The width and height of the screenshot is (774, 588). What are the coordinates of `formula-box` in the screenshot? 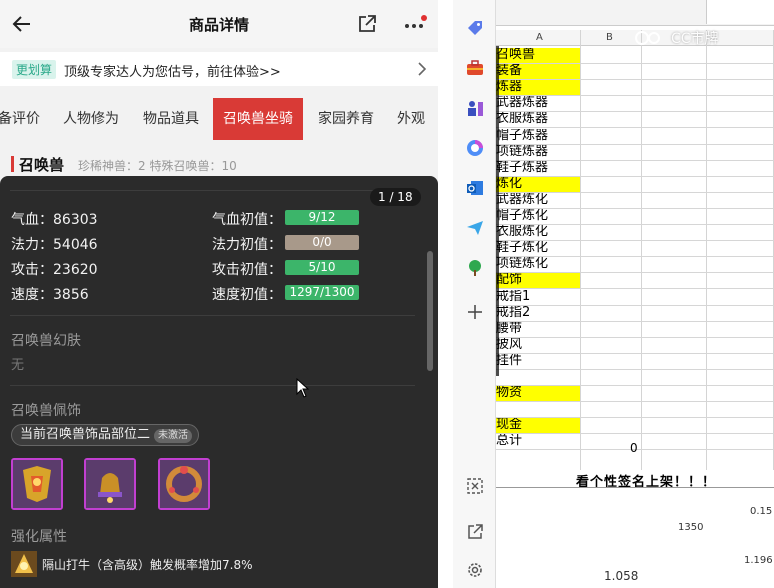 It's located at (740, 12).